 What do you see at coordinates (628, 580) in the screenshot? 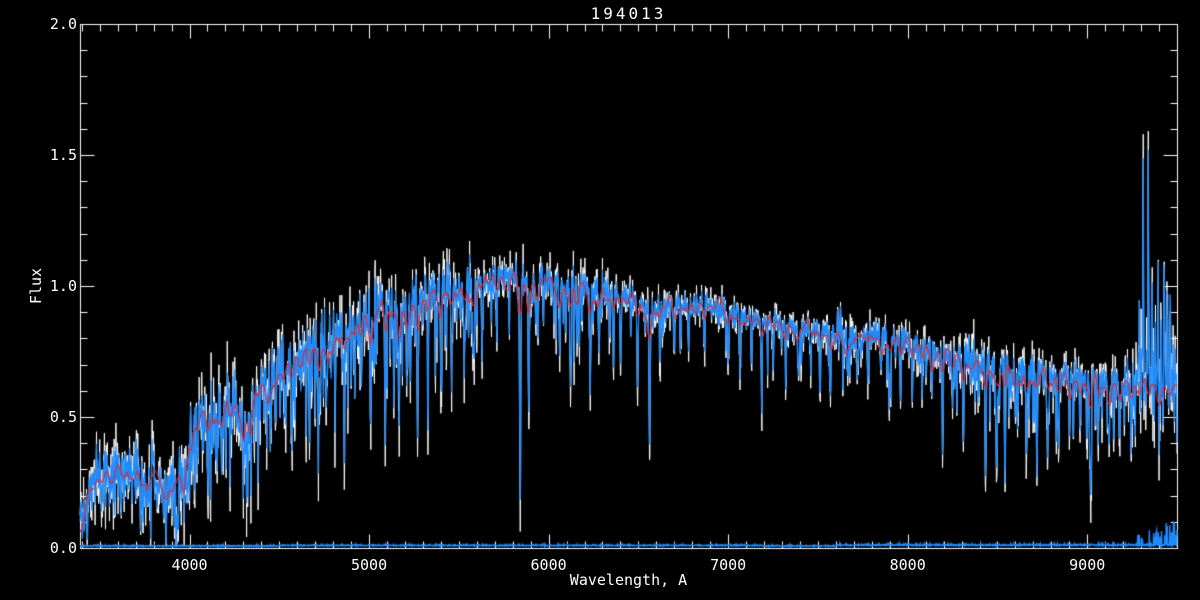
I see `x-axis-title: Wavelength, A` at bounding box center [628, 580].